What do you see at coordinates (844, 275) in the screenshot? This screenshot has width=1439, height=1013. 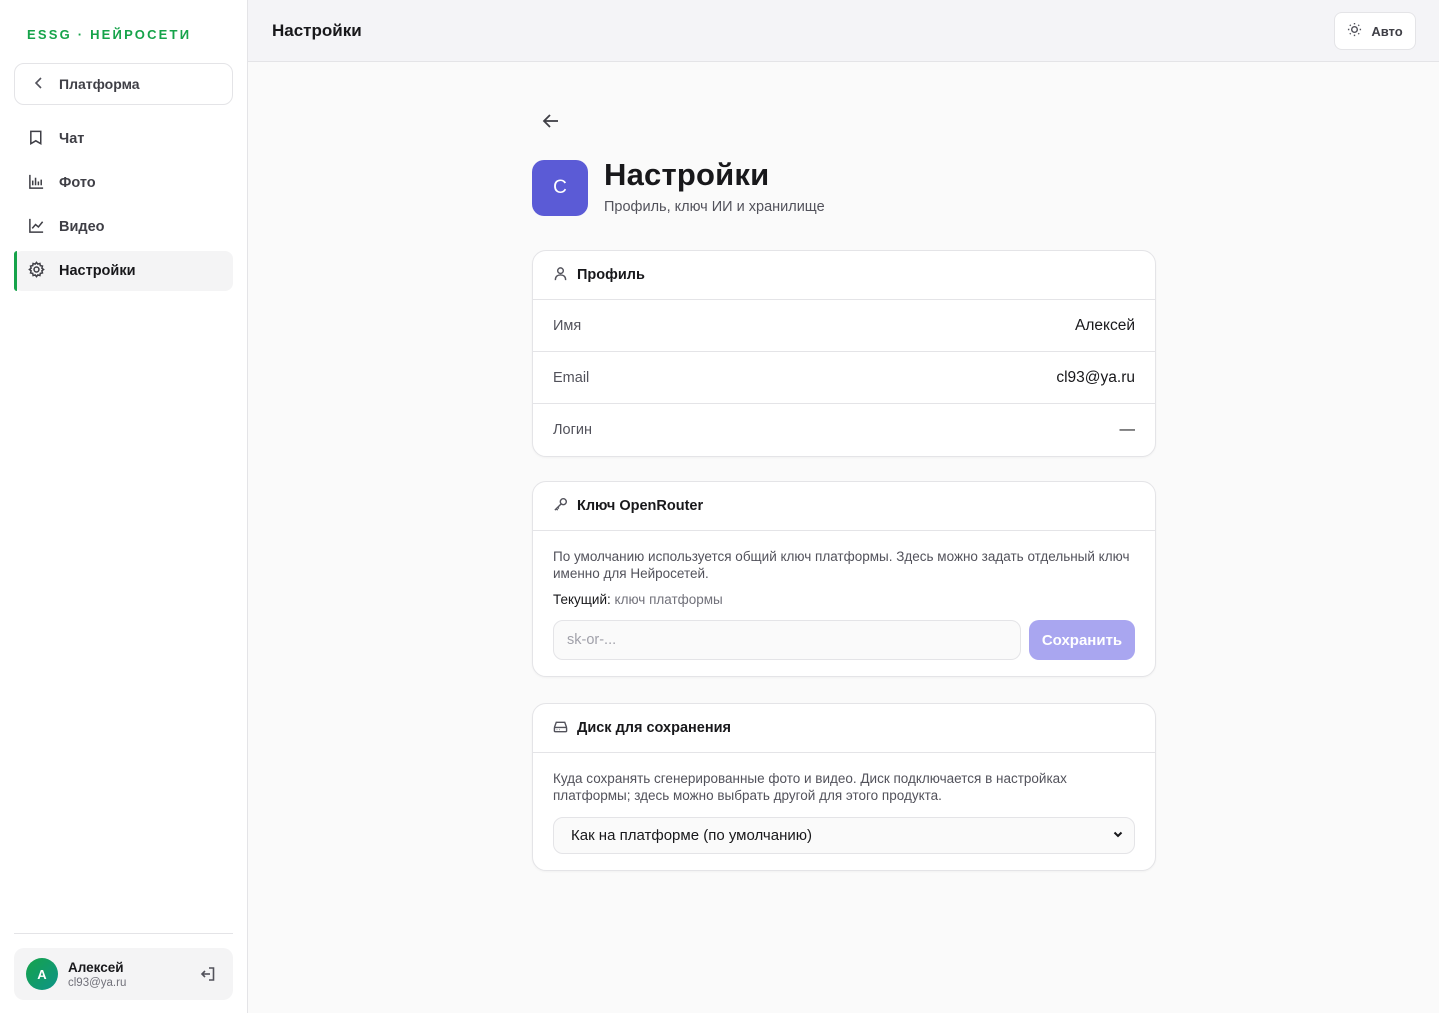 I see `profile-card-header: Профиль` at bounding box center [844, 275].